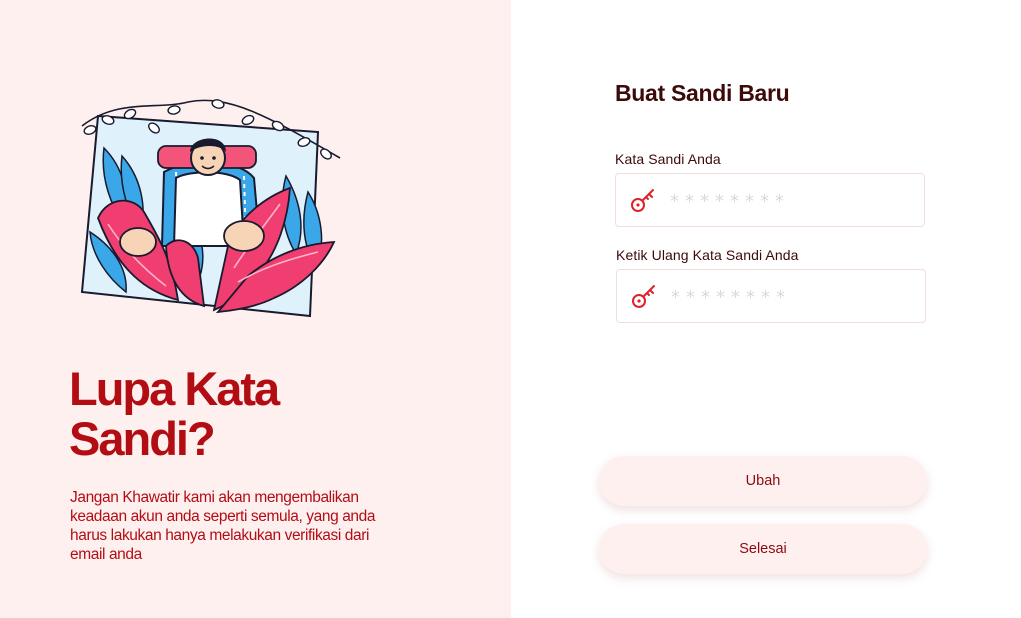  Describe the element at coordinates (702, 93) in the screenshot. I see `form-title: Buat Sandi Baru` at that location.